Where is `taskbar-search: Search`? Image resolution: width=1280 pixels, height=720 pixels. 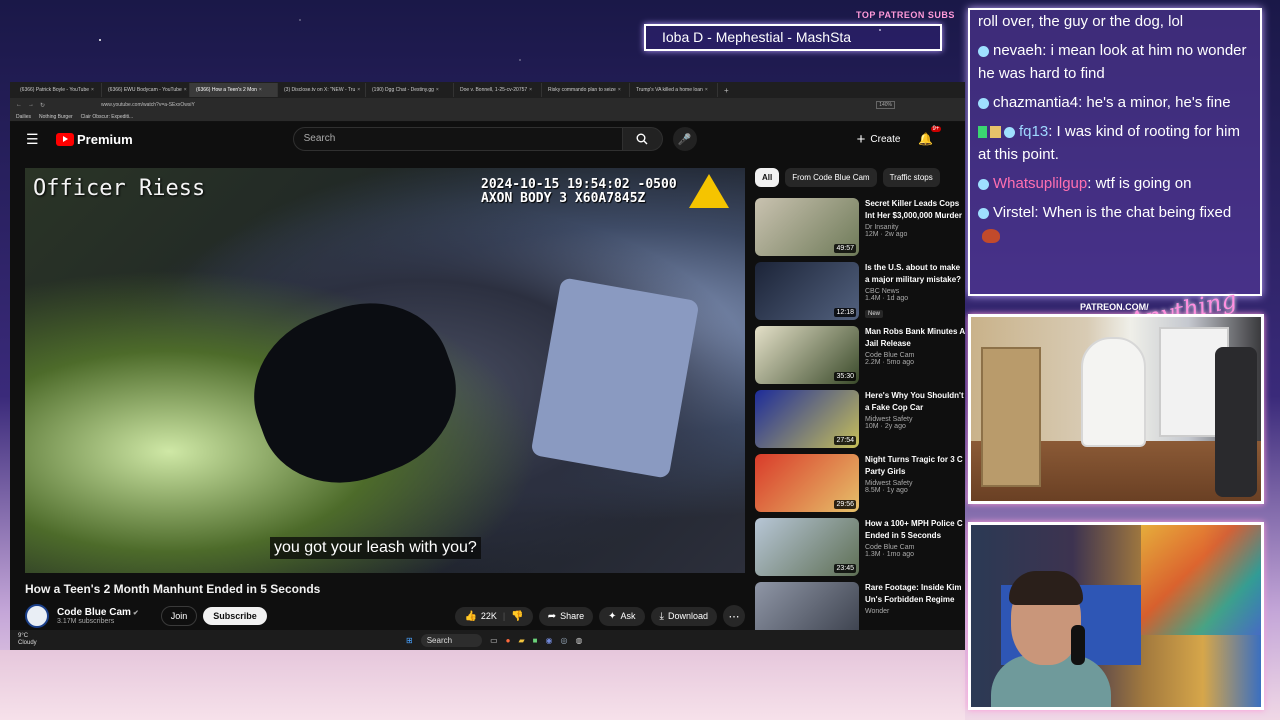 taskbar-search: Search is located at coordinates (451, 640).